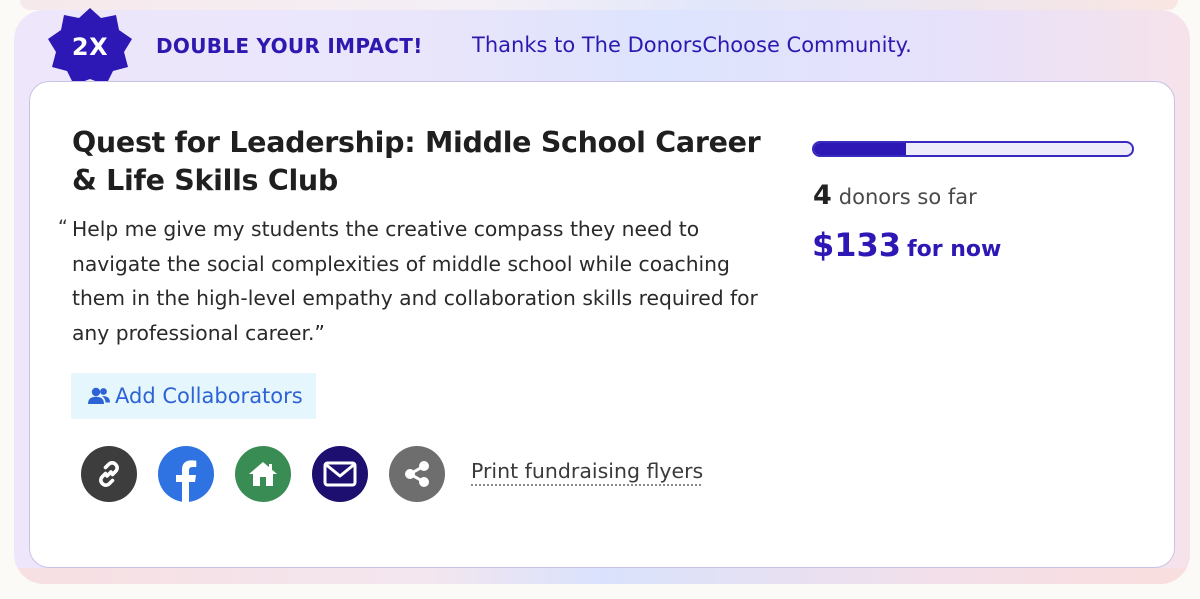 This screenshot has height=599, width=1200. I want to click on add-collaborators-button: Add Collaborators, so click(193, 396).